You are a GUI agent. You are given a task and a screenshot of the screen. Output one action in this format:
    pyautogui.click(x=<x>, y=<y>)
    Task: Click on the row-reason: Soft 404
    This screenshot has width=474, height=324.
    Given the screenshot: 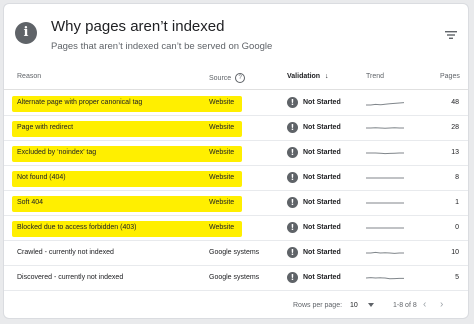 What is the action you would take?
    pyautogui.click(x=30, y=202)
    